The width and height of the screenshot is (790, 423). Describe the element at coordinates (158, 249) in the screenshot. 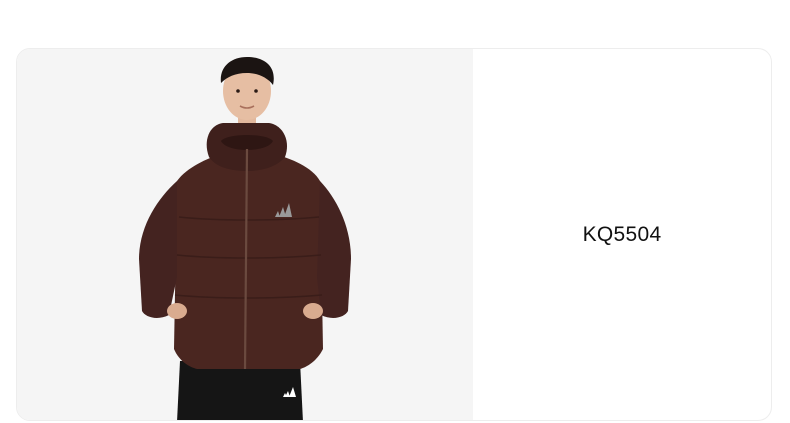

I see `jacket-left-sleeve` at that location.